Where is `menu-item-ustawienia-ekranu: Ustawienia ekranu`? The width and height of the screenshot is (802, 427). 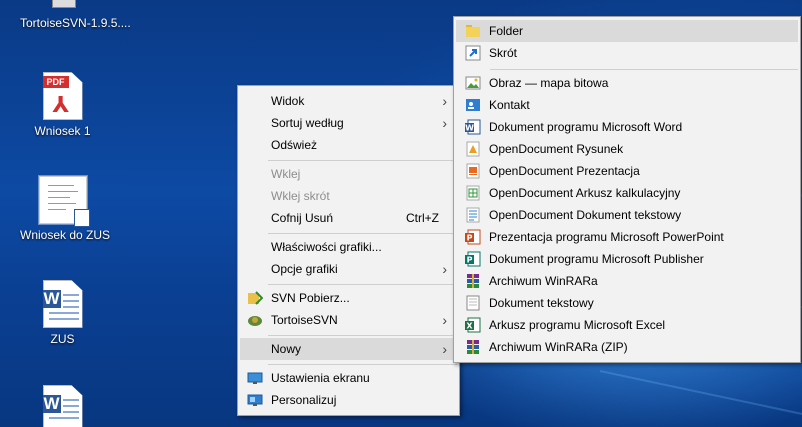 menu-item-ustawienia-ekranu: Ustawienia ekranu is located at coordinates (348, 378).